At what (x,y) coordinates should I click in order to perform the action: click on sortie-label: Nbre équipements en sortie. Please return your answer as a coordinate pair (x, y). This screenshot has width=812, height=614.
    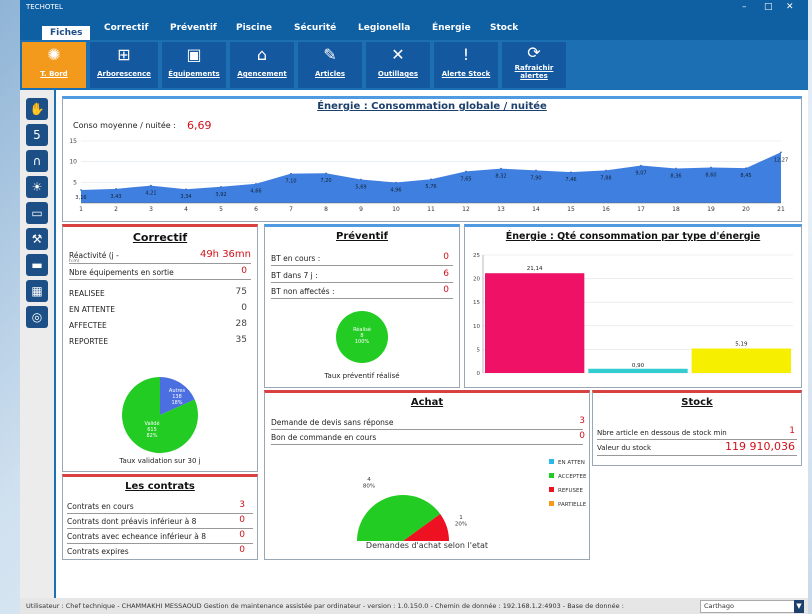
    Looking at the image, I should click on (121, 272).